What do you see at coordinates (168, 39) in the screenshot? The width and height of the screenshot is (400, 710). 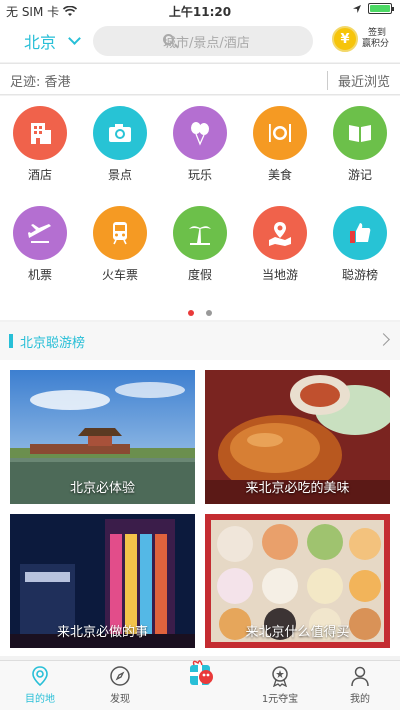 I see `search-icon` at bounding box center [168, 39].